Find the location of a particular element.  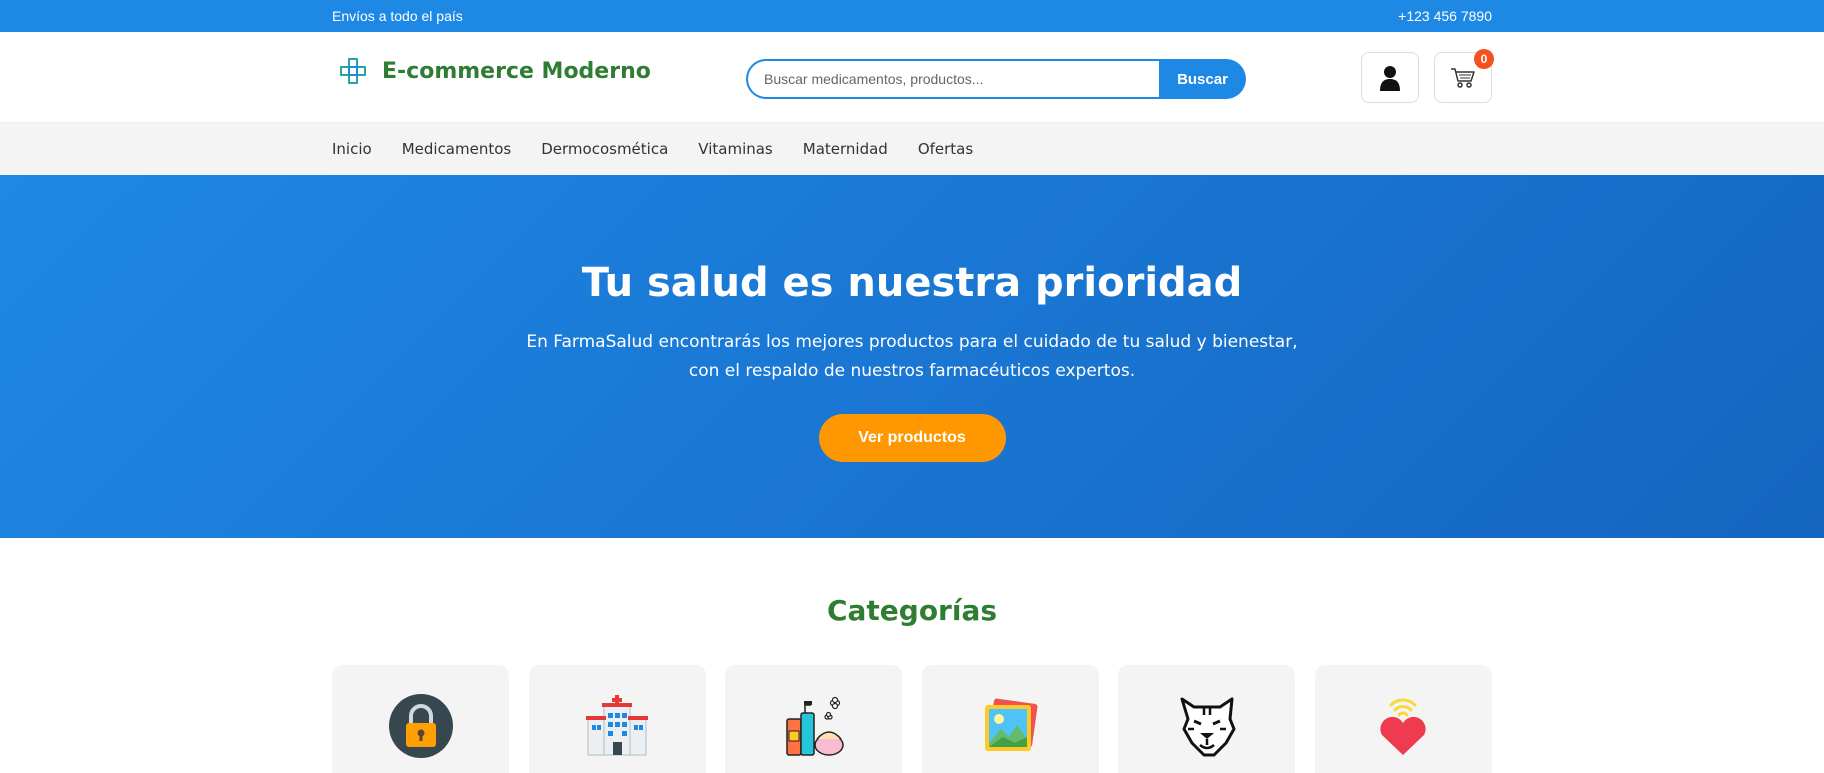

search-bar: Buscar is located at coordinates (996, 79).